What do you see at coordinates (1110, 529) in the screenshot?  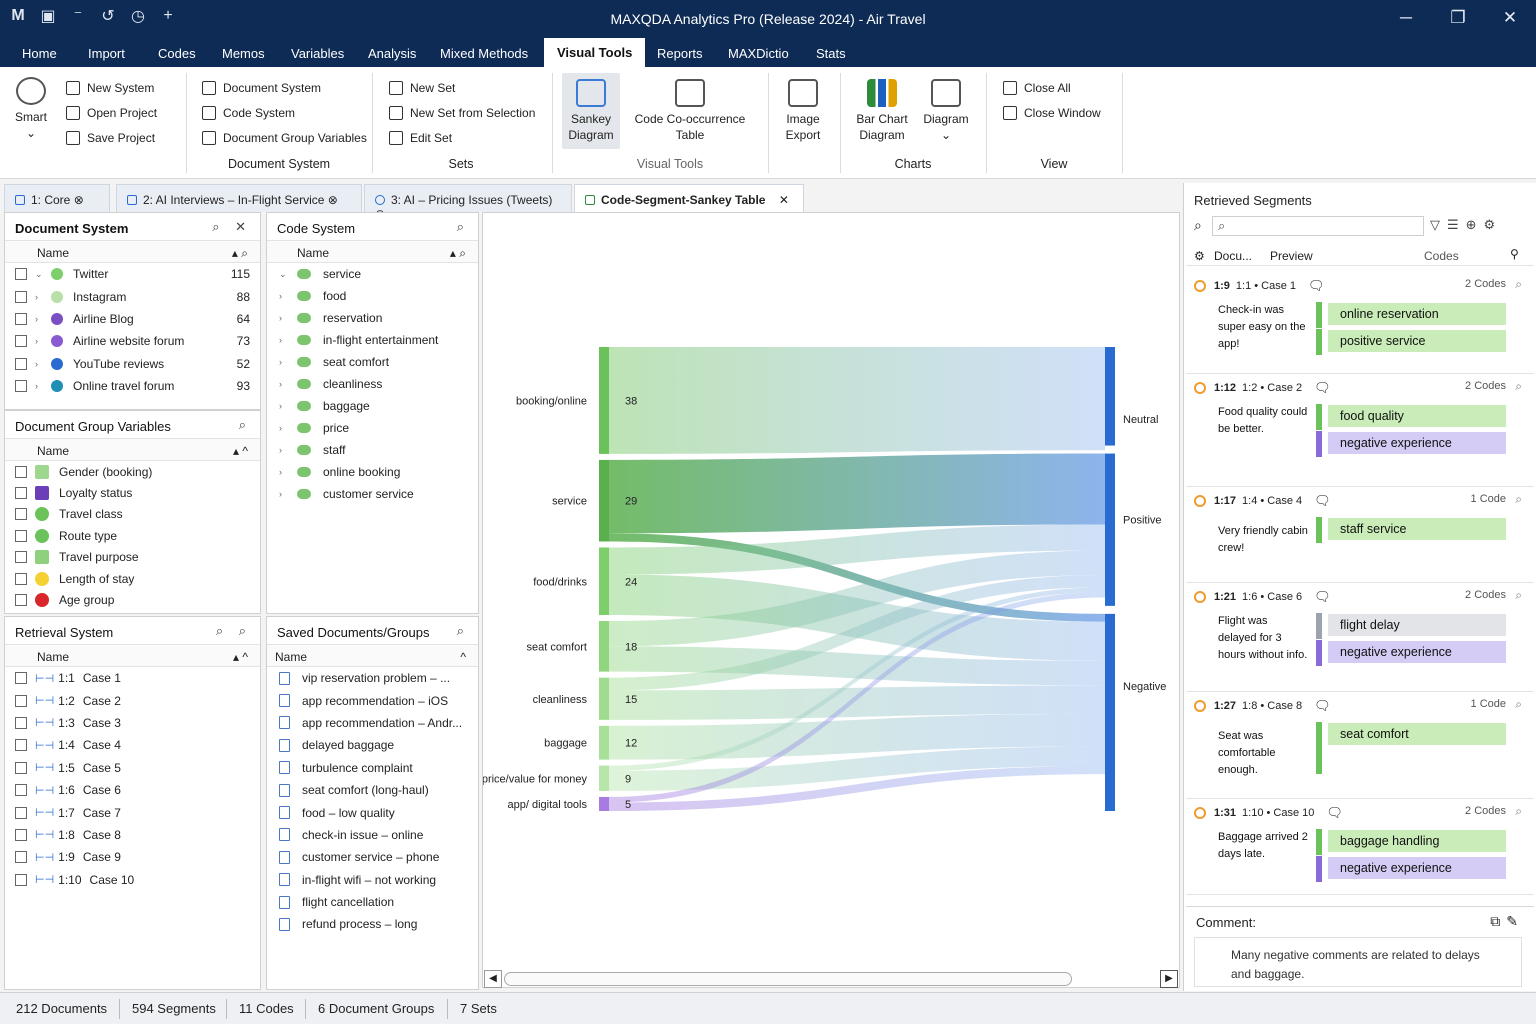 I see `sankey-target-node` at bounding box center [1110, 529].